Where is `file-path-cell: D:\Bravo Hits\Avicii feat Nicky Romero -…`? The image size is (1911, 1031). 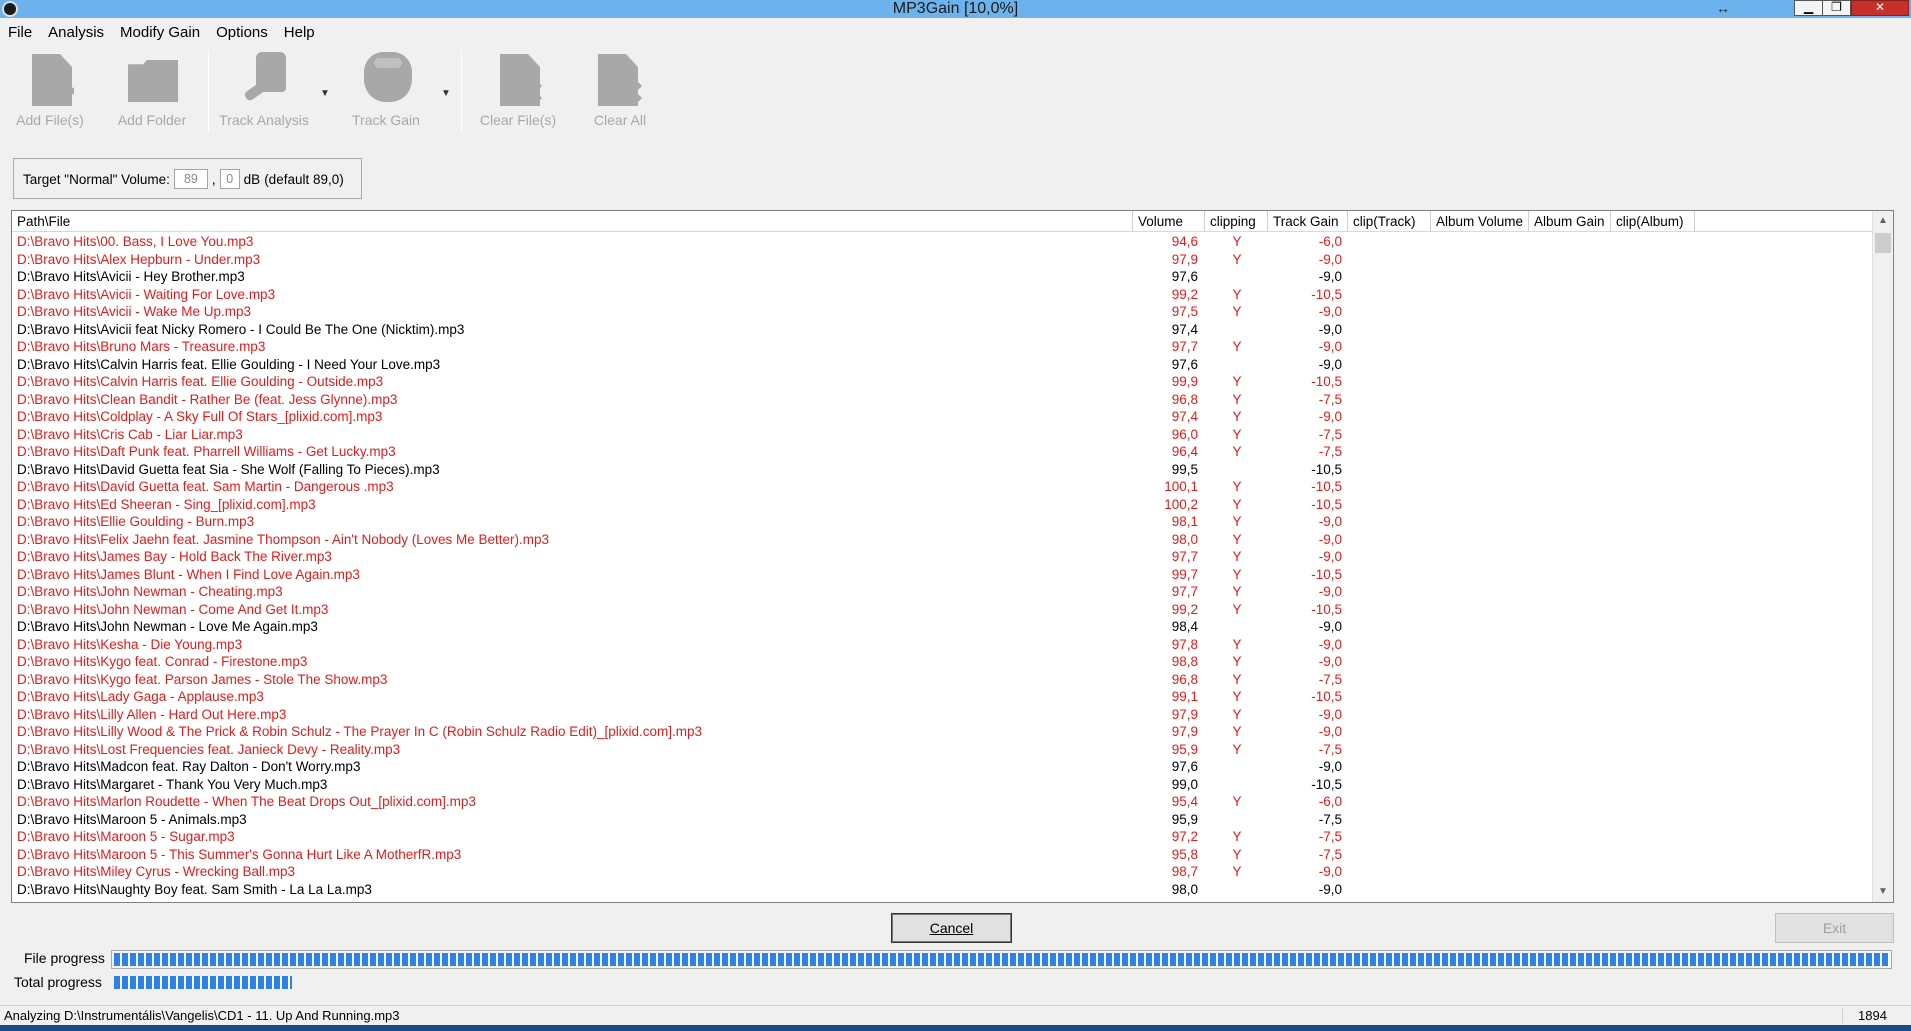
file-path-cell: D:\Bravo Hits\Avicii feat Nicky Romero -… is located at coordinates (241, 329).